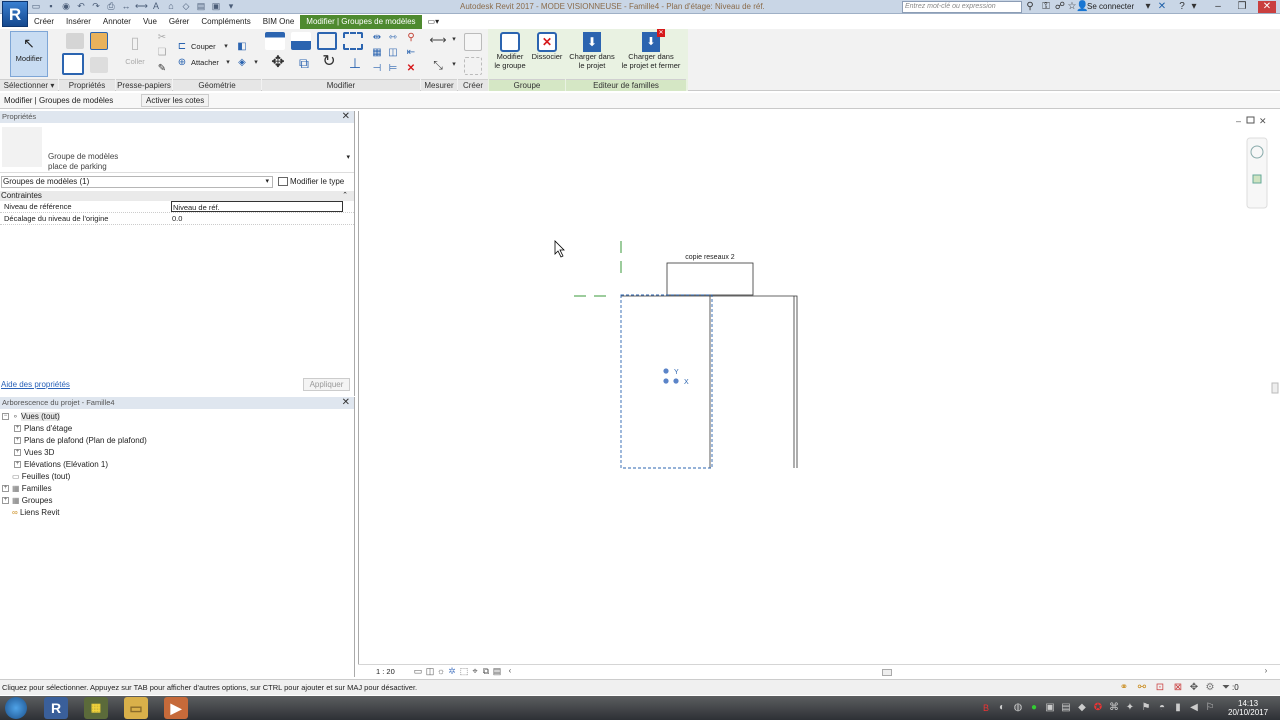  I want to click on trim-multiple-icon: ⊨, so click(393, 69).